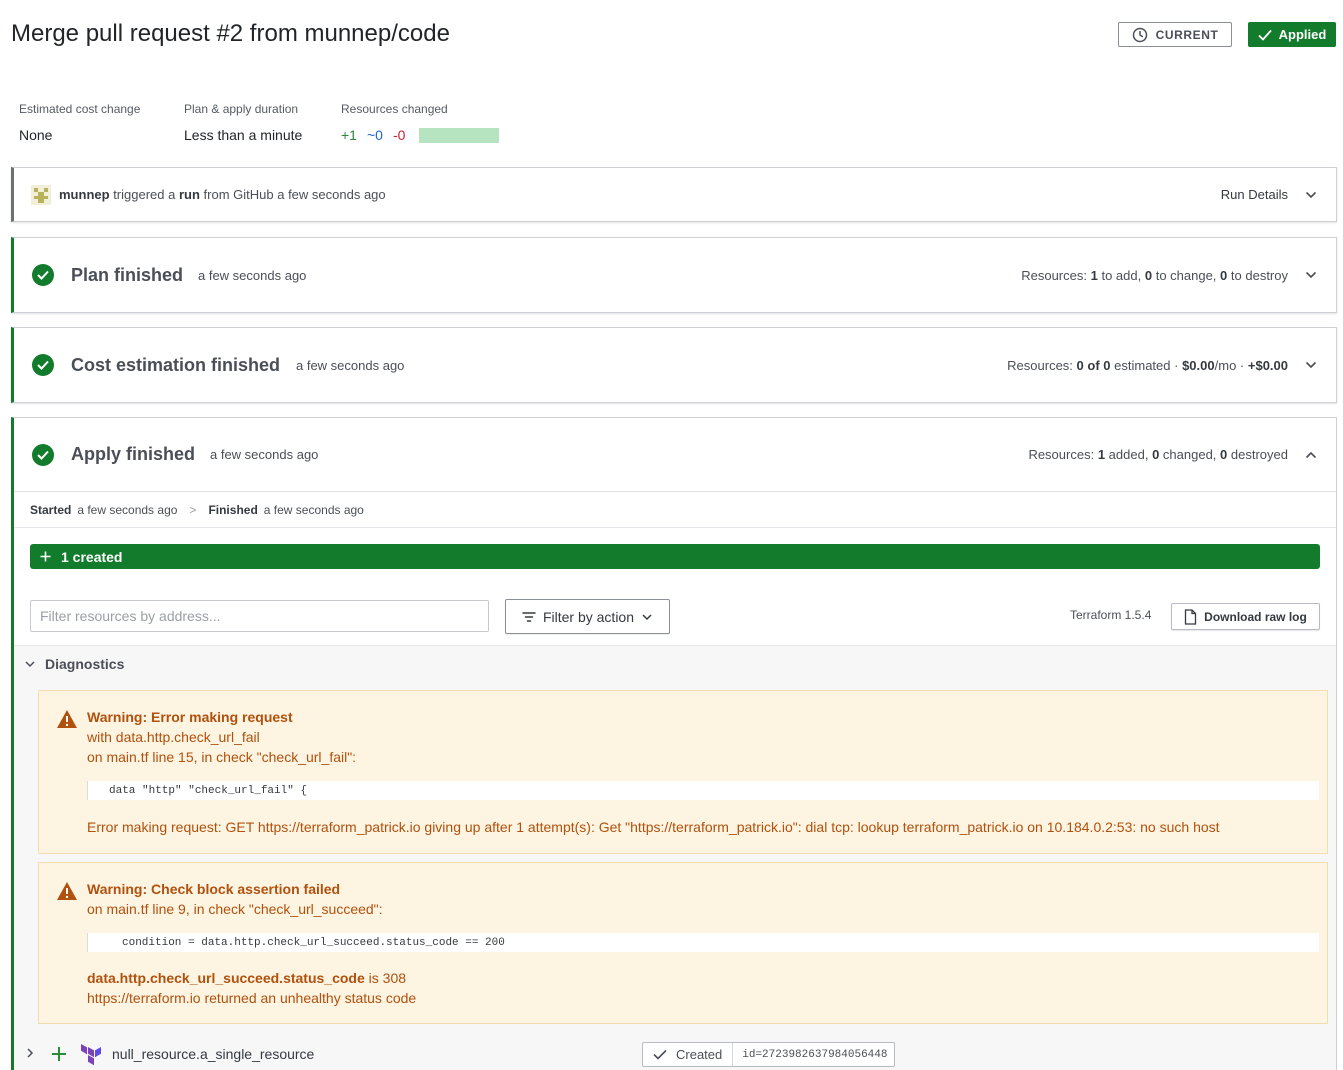 The image size is (1343, 1070). Describe the element at coordinates (1121, 275) in the screenshot. I see `plan-add-text: to add,` at that location.